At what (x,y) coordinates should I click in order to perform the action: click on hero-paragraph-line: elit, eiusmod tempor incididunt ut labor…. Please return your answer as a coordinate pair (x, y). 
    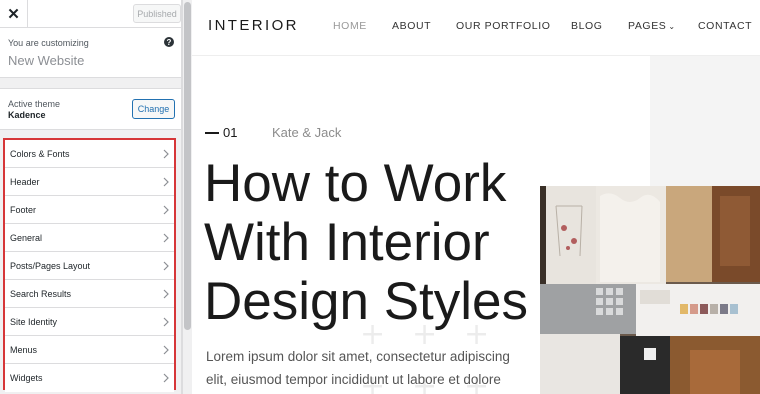
    Looking at the image, I should click on (353, 379).